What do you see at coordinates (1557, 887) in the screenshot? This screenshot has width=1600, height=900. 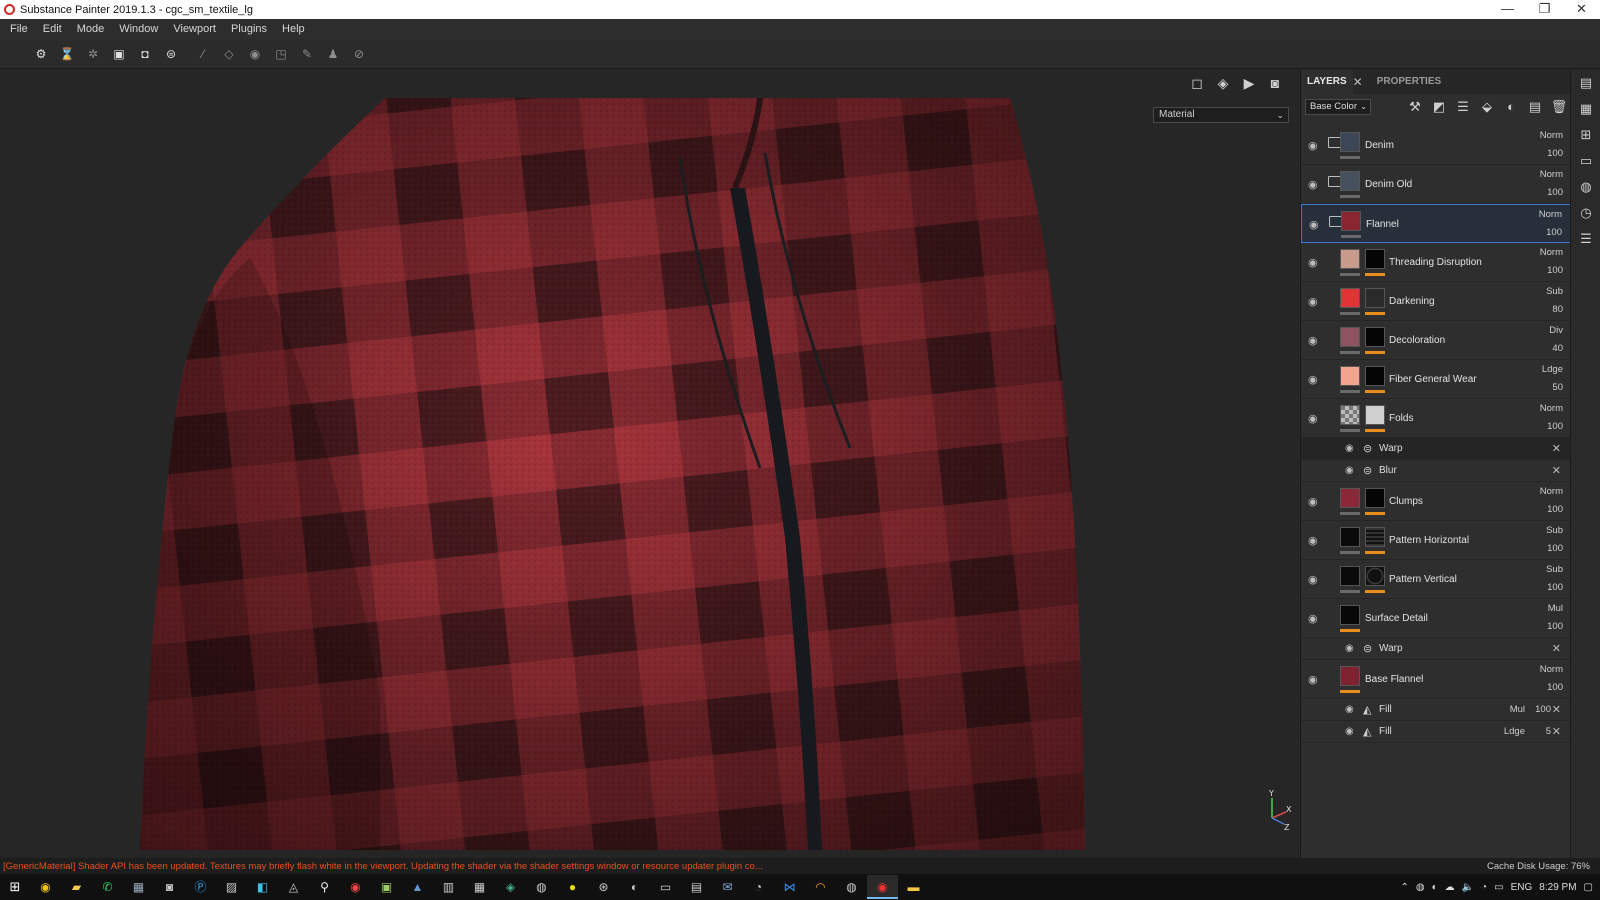 I see `clock: 8:29 PM` at bounding box center [1557, 887].